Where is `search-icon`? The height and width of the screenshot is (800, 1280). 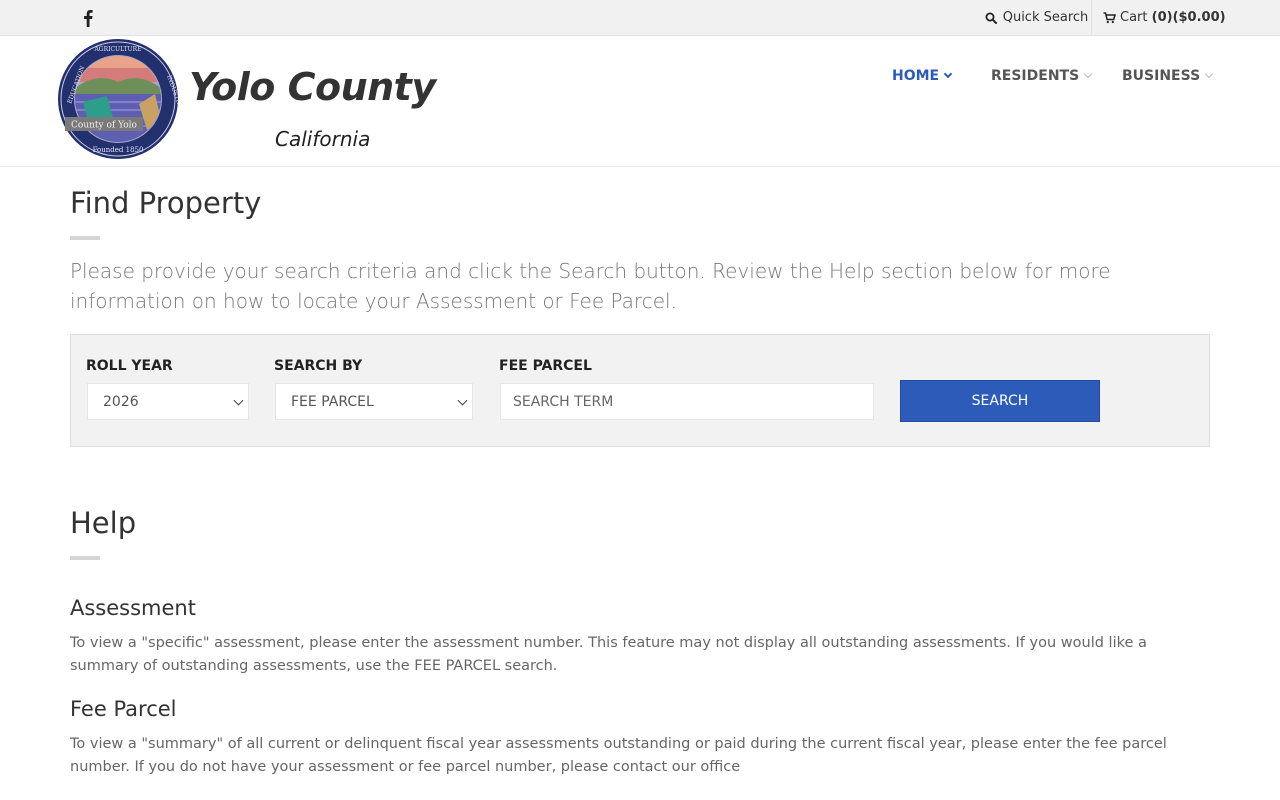 search-icon is located at coordinates (991, 18).